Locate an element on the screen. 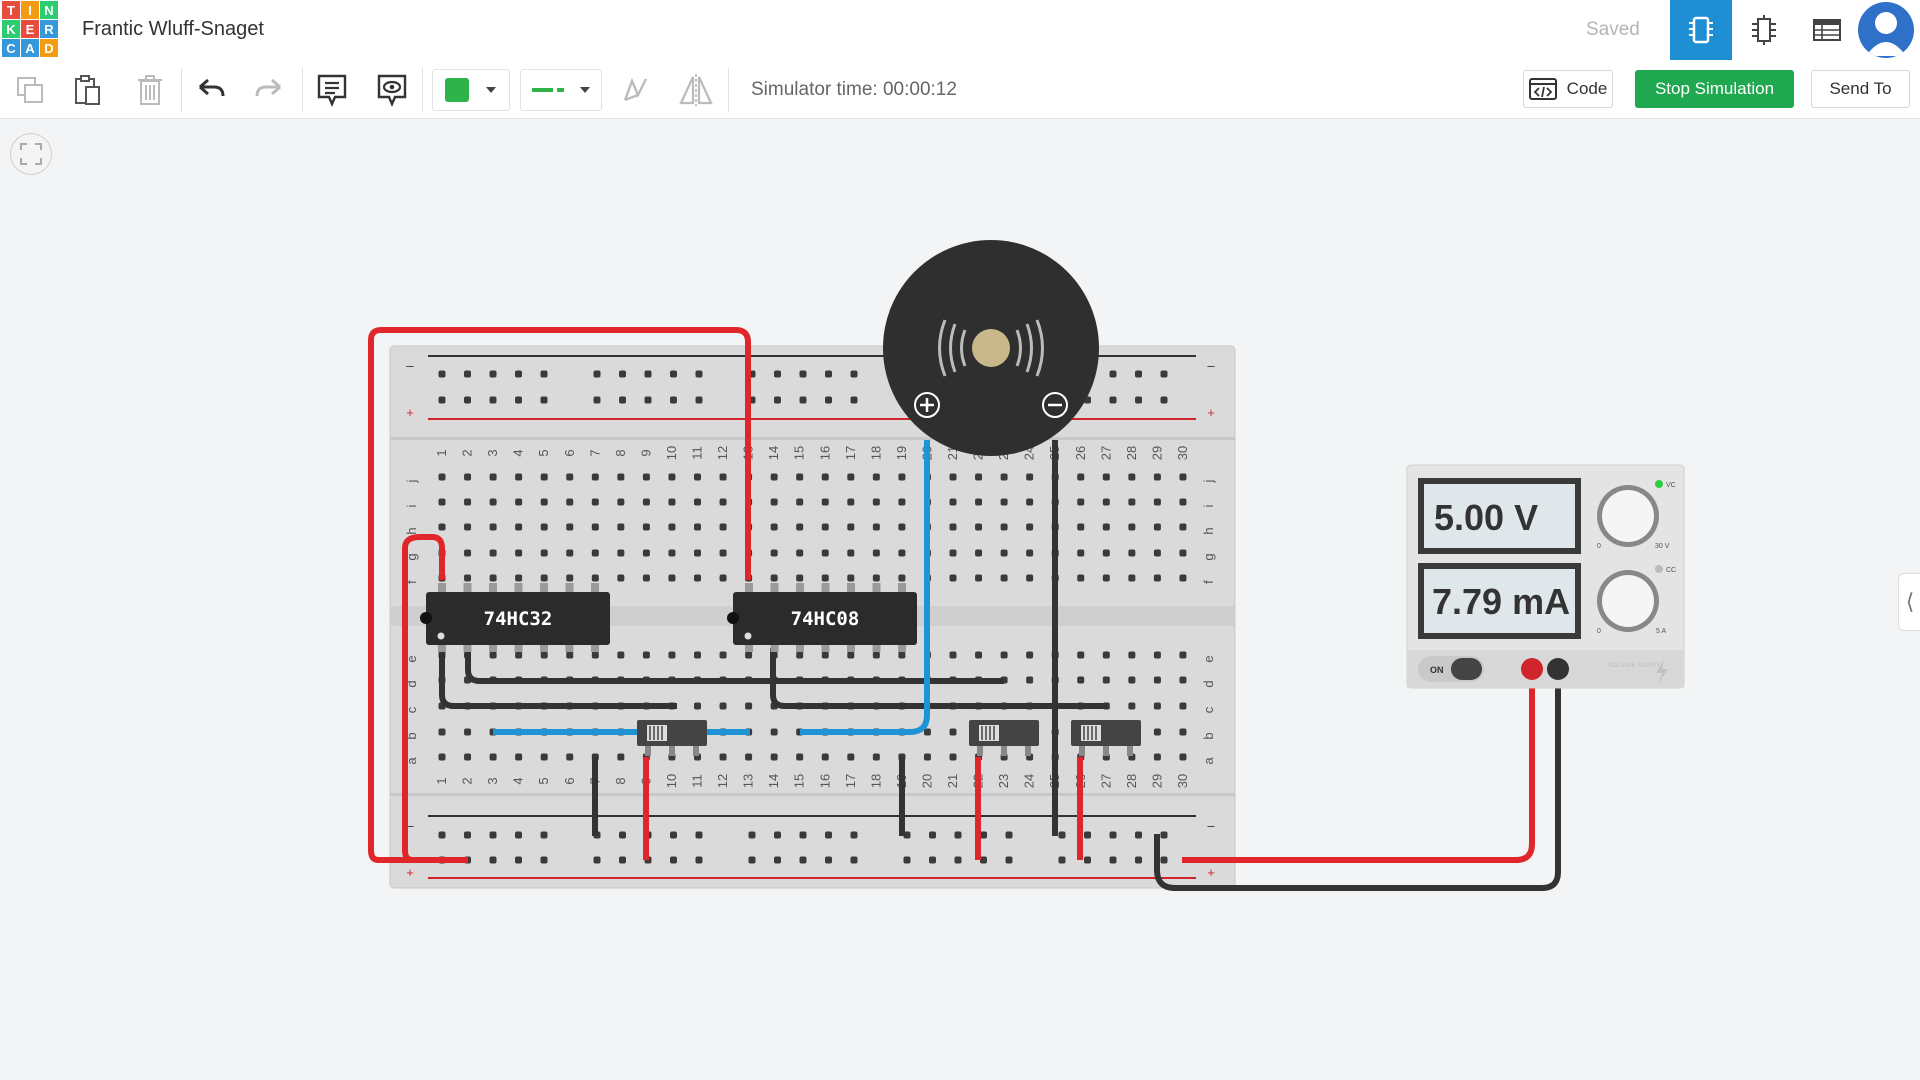 The width and height of the screenshot is (1920, 1080). schematic-view-button is located at coordinates (1764, 30).